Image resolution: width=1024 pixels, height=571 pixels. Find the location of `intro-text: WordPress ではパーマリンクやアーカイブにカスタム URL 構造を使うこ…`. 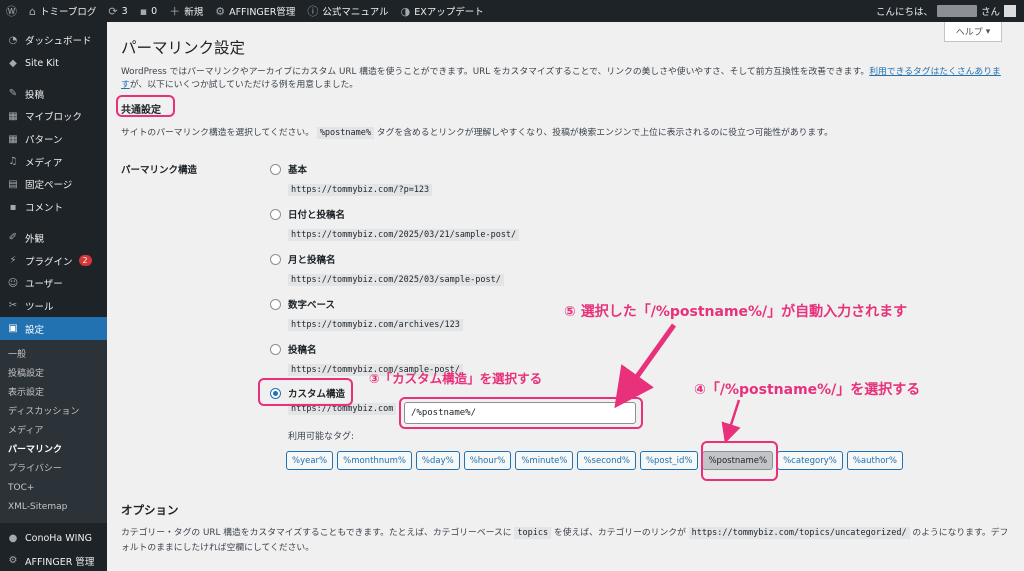

intro-text: WordPress ではパーマリンクやアーカイブにカスタム URL 構造を使うこ… is located at coordinates (561, 78).